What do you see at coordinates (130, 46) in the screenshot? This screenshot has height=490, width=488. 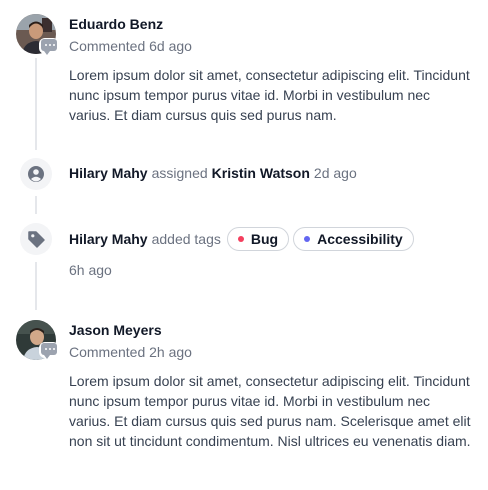 I see `comment-meta: Commented 6d ago` at bounding box center [130, 46].